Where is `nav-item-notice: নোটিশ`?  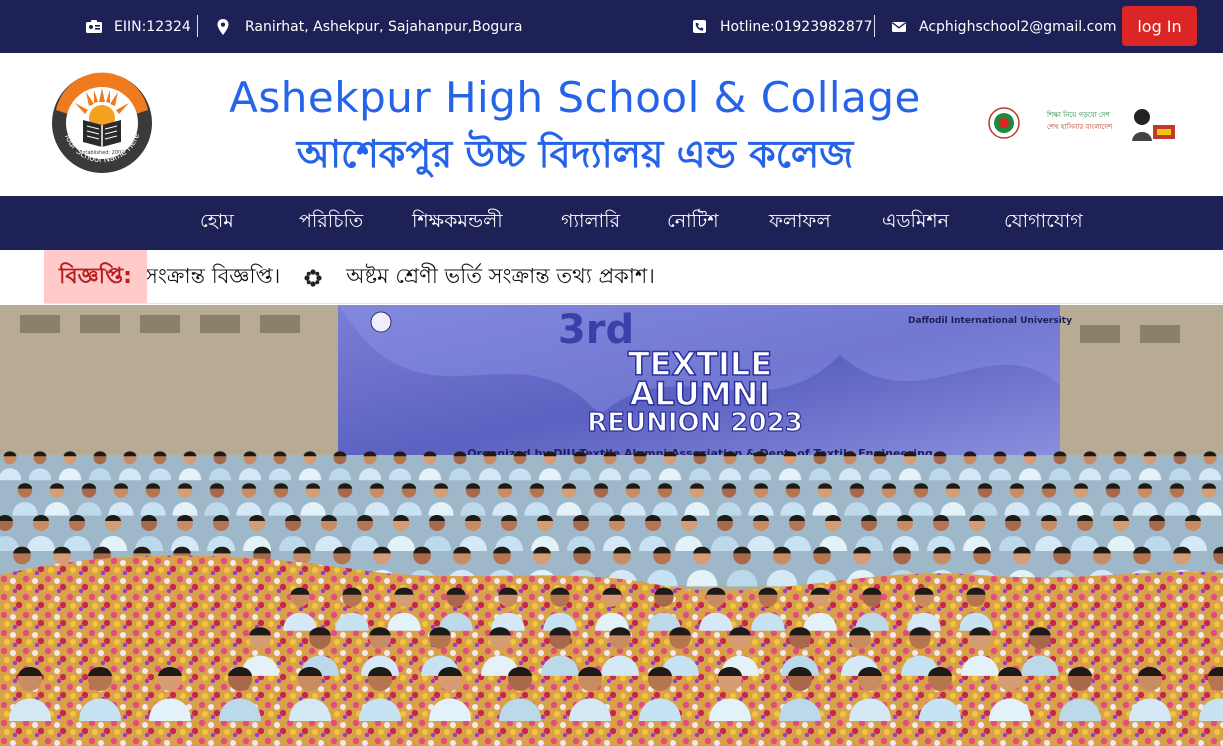
nav-item-notice: নোটিশ is located at coordinates (693, 223).